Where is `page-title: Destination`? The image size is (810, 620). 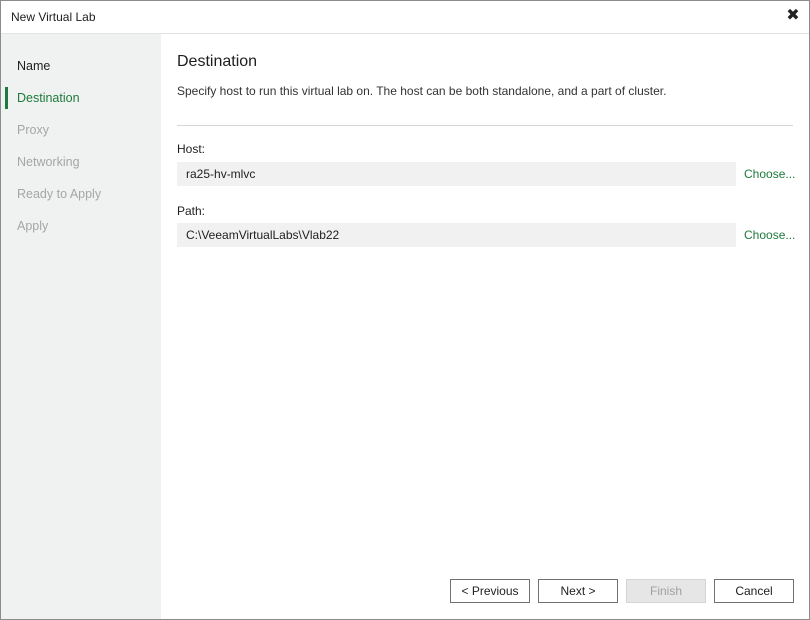
page-title: Destination is located at coordinates (217, 61).